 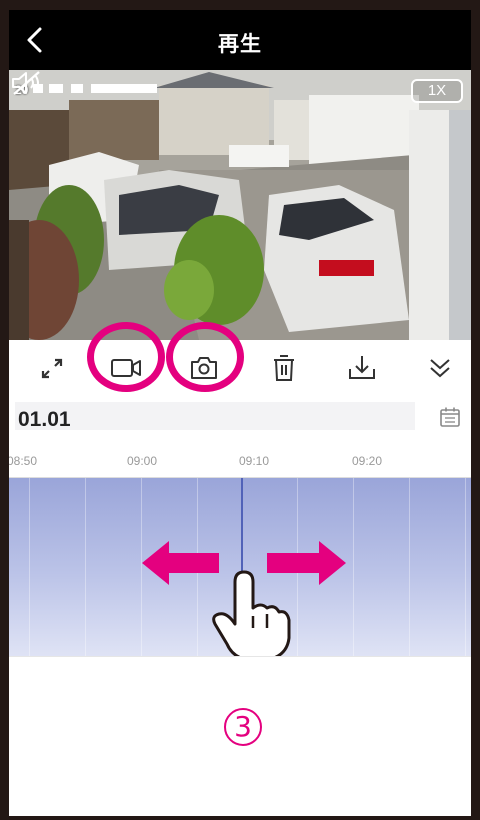 I want to click on tick-label: 09:00, so click(x=142, y=461).